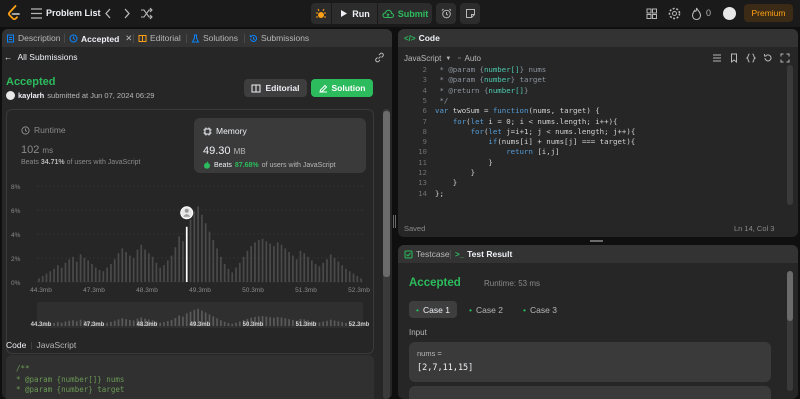 The width and height of the screenshot is (800, 399). What do you see at coordinates (41, 57) in the screenshot?
I see `all-submissions-link: ← All Submissions` at bounding box center [41, 57].